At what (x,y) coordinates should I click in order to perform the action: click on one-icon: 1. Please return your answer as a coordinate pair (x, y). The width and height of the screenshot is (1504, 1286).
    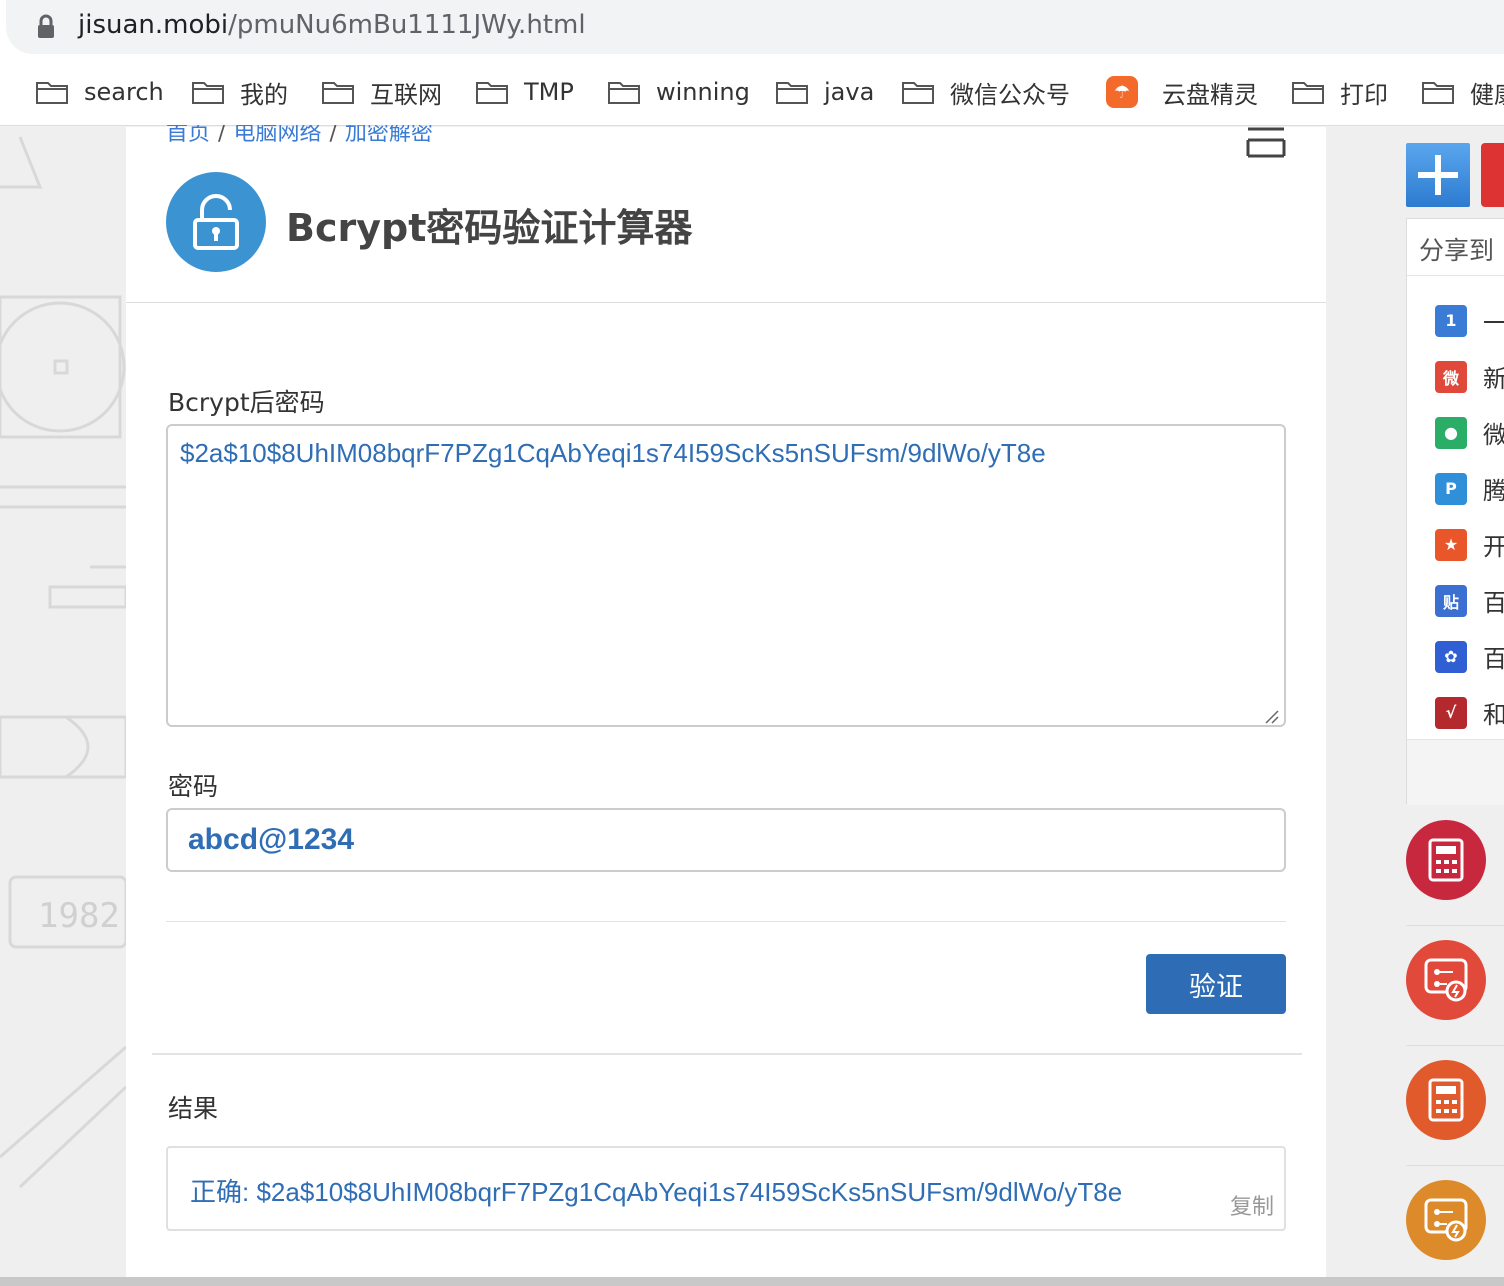
    Looking at the image, I should click on (1451, 320).